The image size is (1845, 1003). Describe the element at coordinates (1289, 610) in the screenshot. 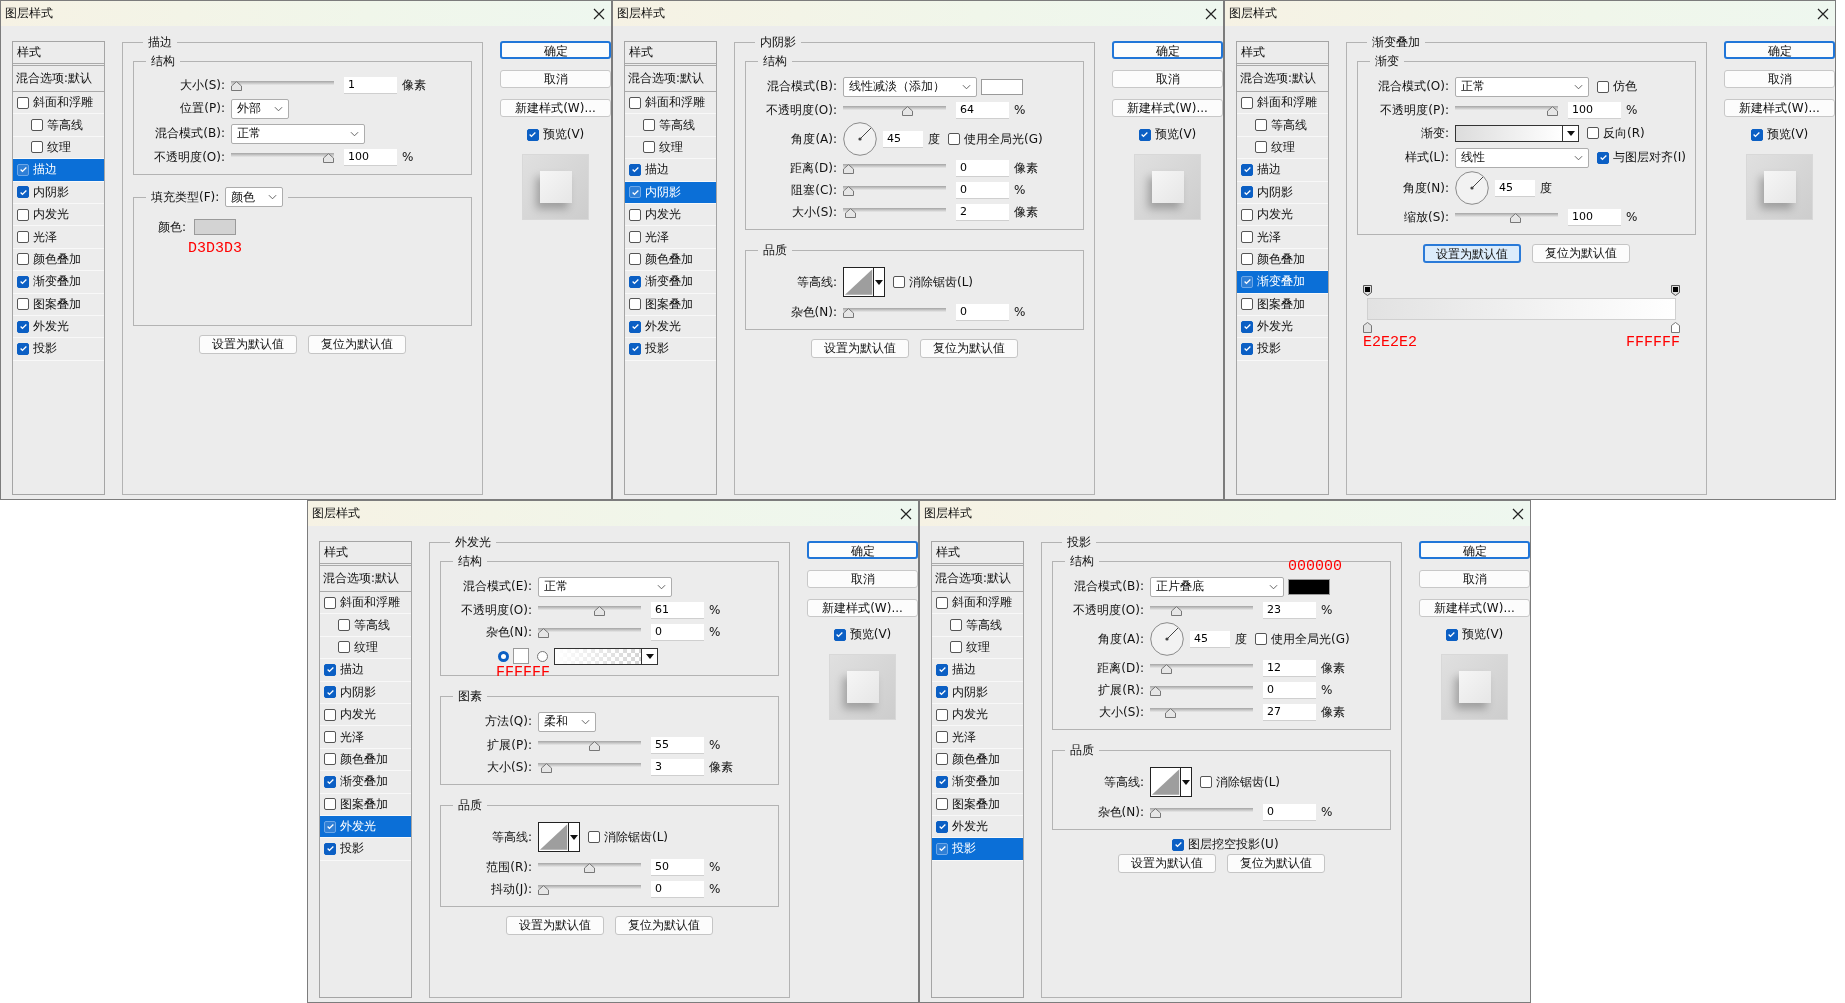

I see `value-field: 23` at that location.